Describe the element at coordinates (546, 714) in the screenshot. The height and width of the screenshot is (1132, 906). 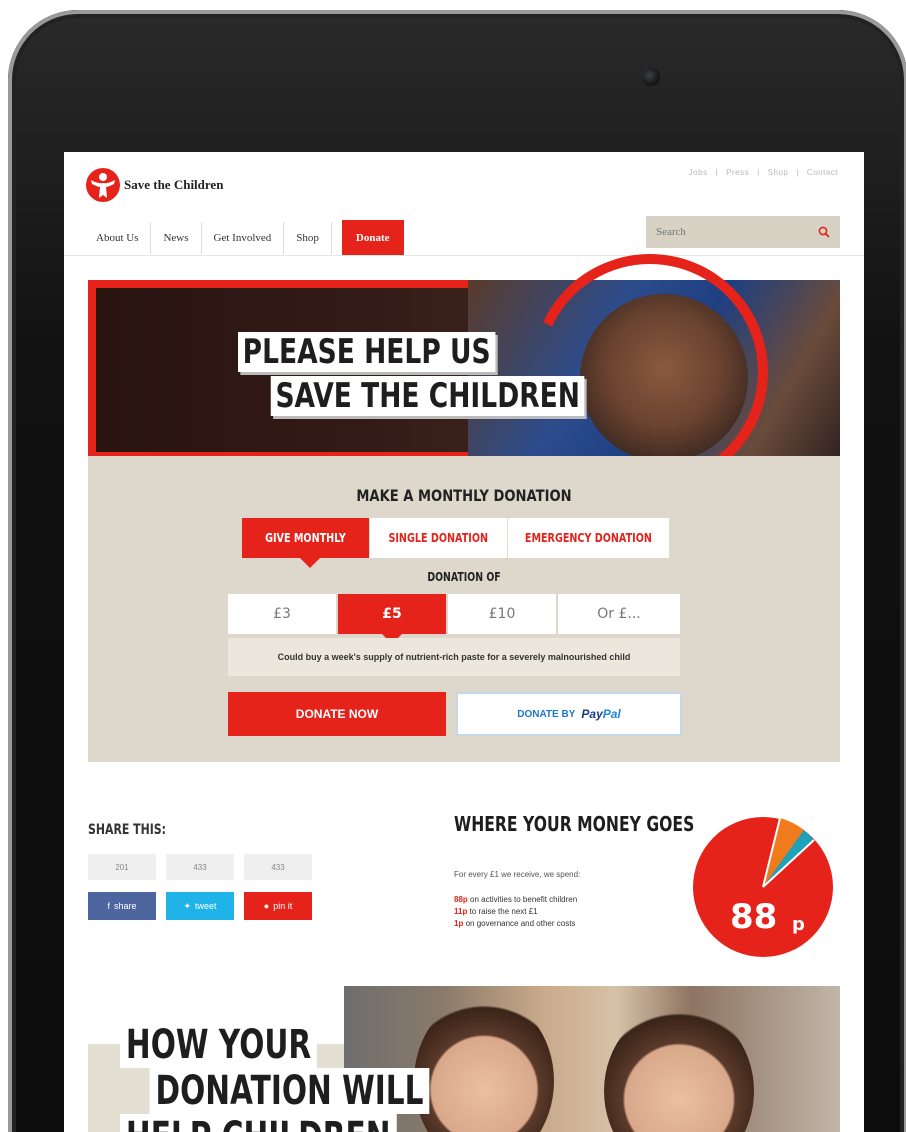
I see `donate-by-label: DONATE BY` at that location.